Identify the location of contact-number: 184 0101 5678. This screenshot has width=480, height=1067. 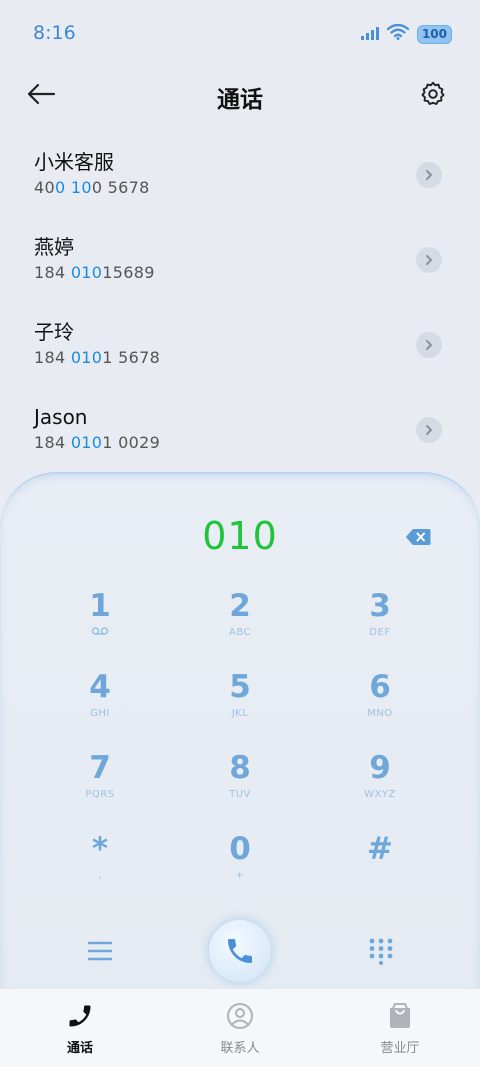
(97, 357).